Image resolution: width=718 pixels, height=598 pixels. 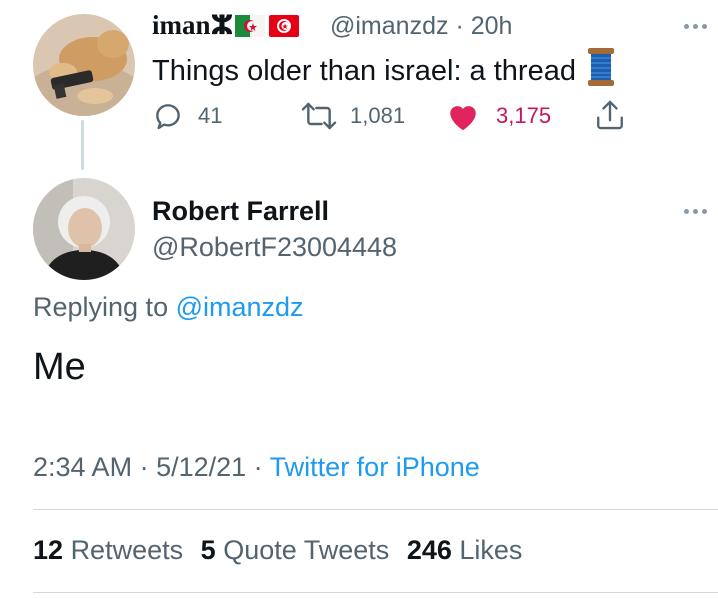 What do you see at coordinates (256, 467) in the screenshot?
I see `tweet-metadata: 2:34 AM · 5/12/21 · Twitter for iPhone` at bounding box center [256, 467].